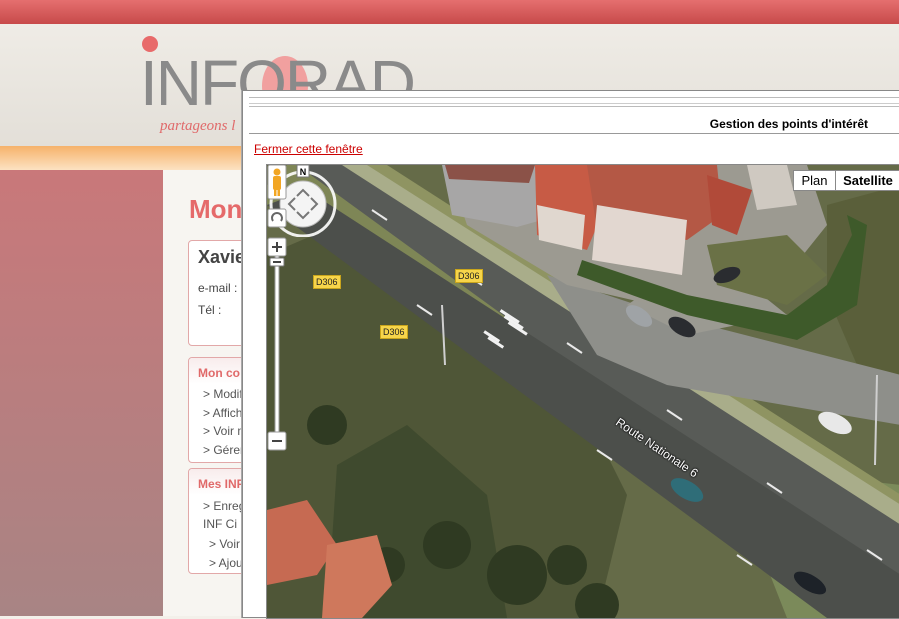  What do you see at coordinates (788, 124) in the screenshot?
I see `popup-title: Gestion des points d'intérêt` at bounding box center [788, 124].